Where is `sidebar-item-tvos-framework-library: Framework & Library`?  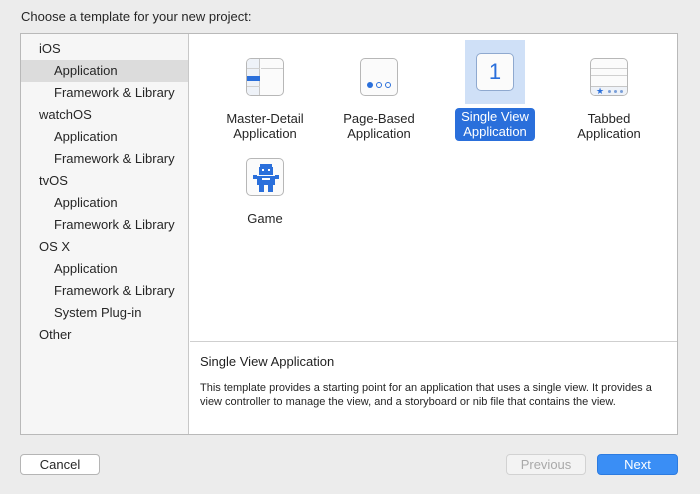 sidebar-item-tvos-framework-library: Framework & Library is located at coordinates (104, 225).